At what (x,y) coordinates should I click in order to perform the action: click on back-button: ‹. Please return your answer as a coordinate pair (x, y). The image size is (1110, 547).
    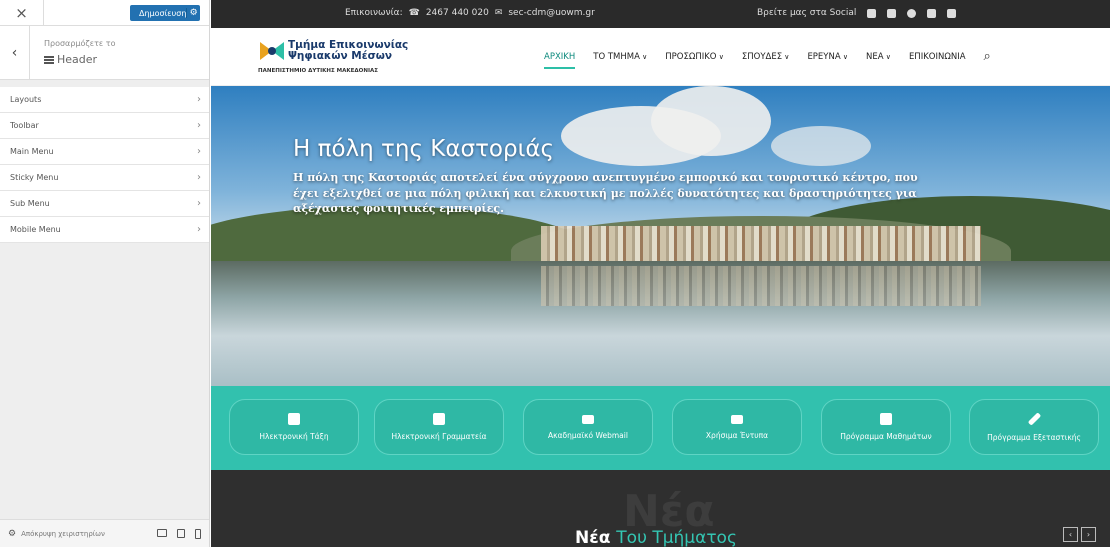
    Looking at the image, I should click on (15, 53).